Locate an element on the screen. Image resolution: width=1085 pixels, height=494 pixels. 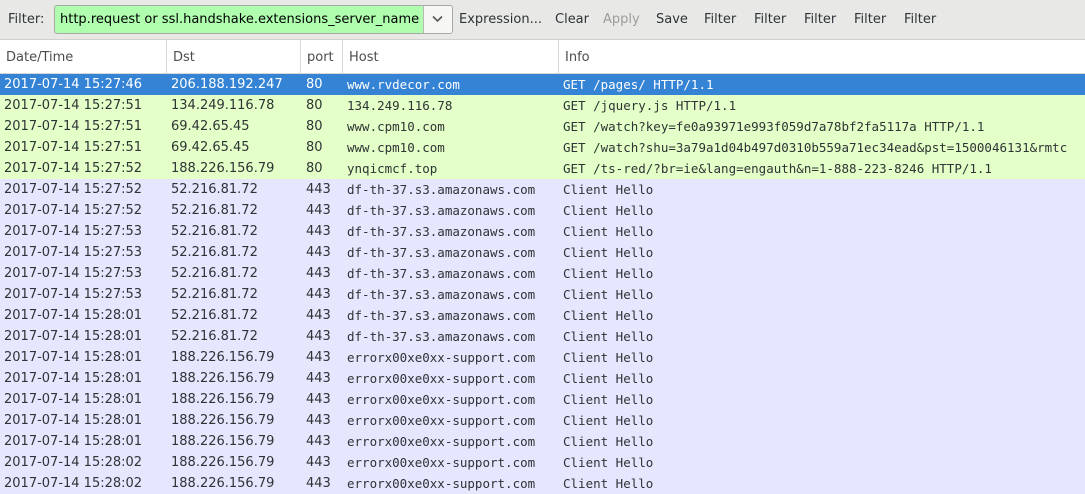
packet-time: 2017-07-14 15:27:53 is located at coordinates (73, 252).